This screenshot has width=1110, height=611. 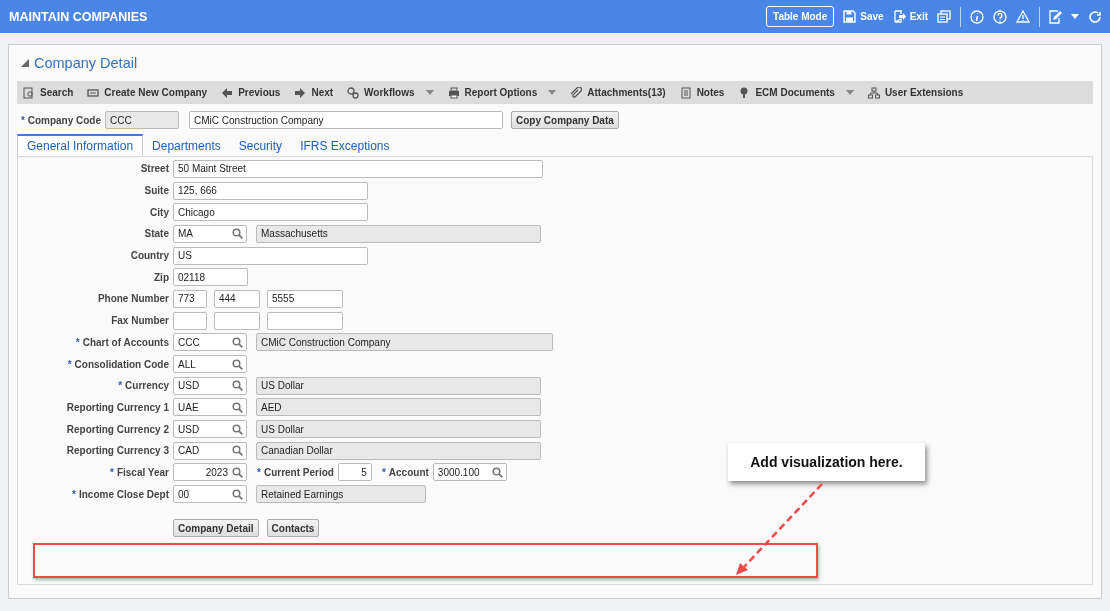 I want to click on copy-icon, so click(x=944, y=16).